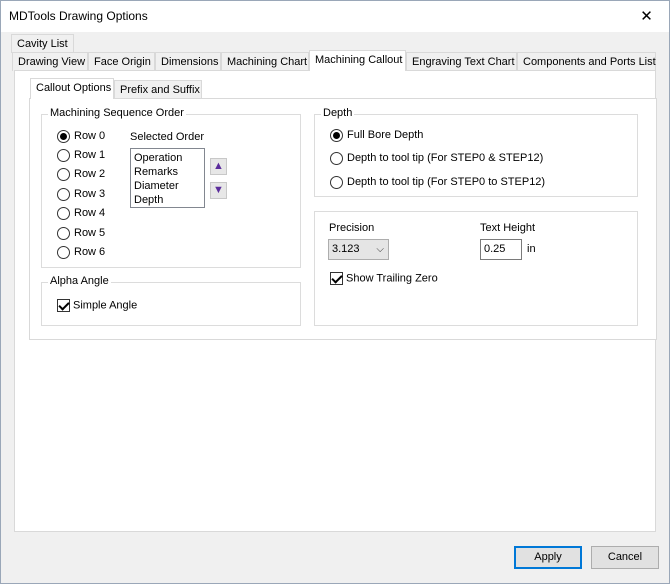 This screenshot has height=584, width=670. I want to click on simple-angle-checkbox: Simple Angle, so click(97, 307).